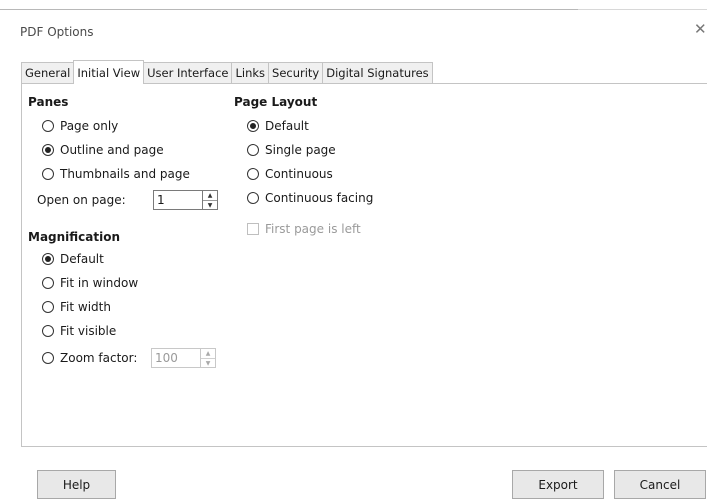  Describe the element at coordinates (313, 229) in the screenshot. I see `checkbox-label: First page is left` at that location.